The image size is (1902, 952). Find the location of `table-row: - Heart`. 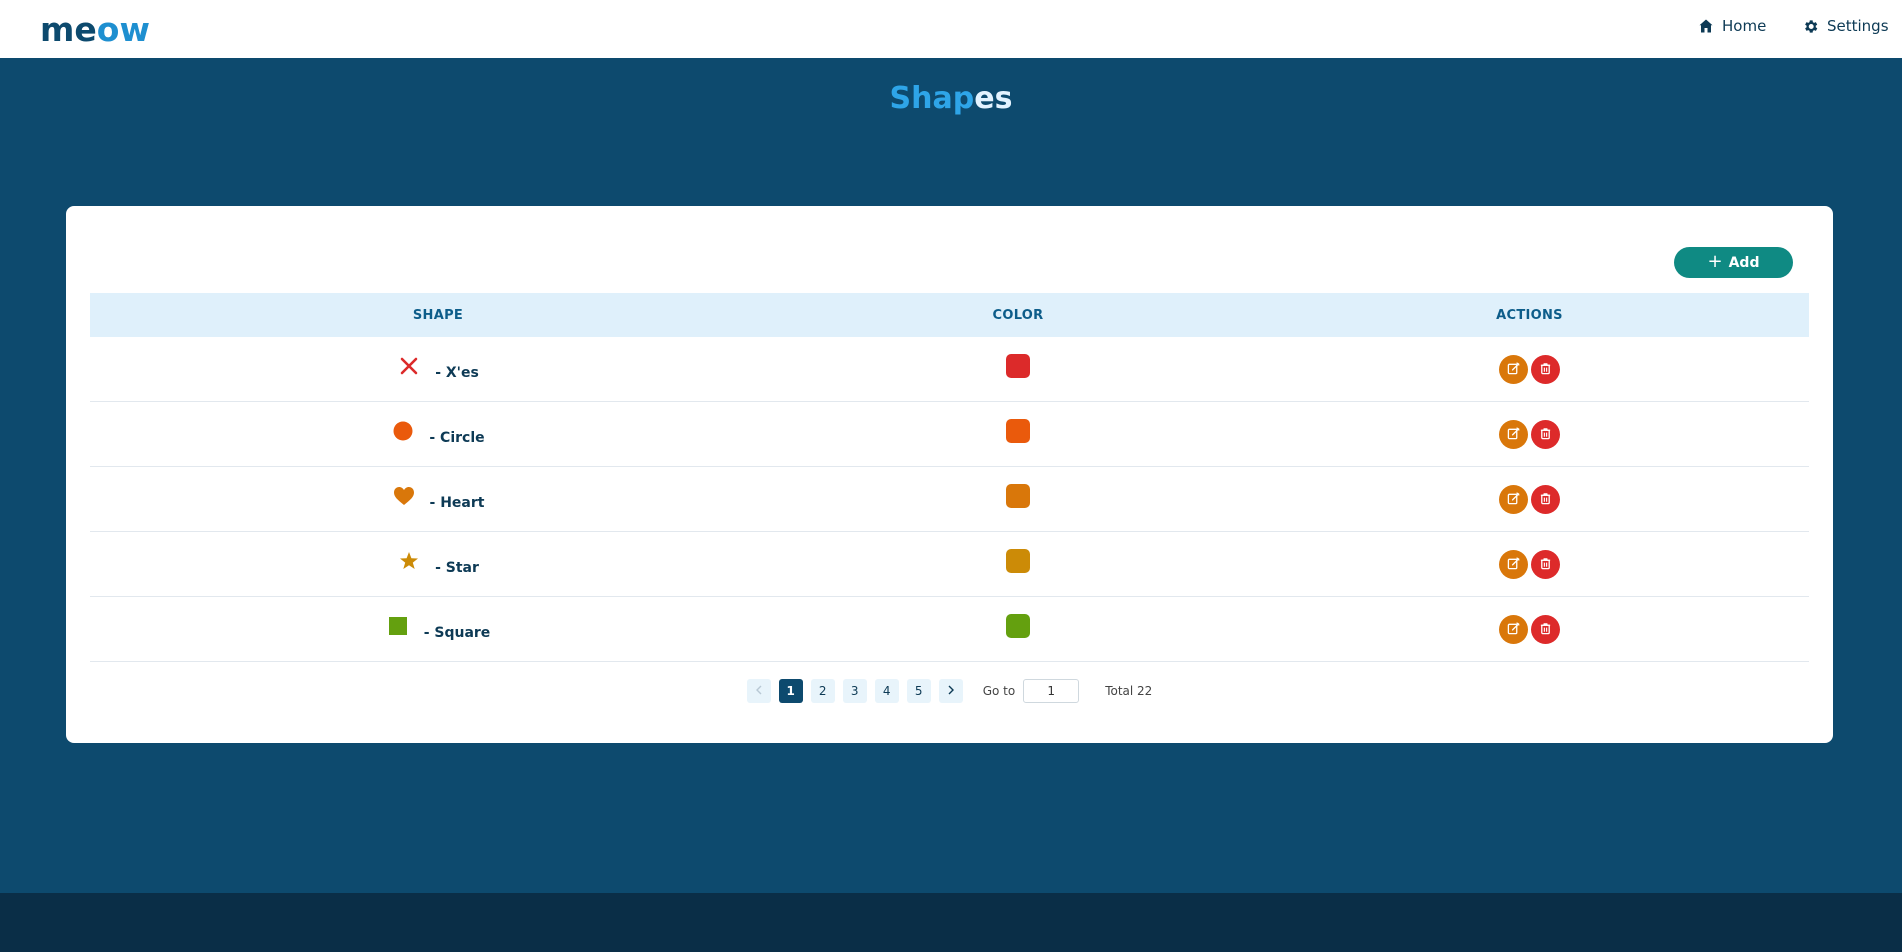

table-row: - Heart is located at coordinates (949, 499).